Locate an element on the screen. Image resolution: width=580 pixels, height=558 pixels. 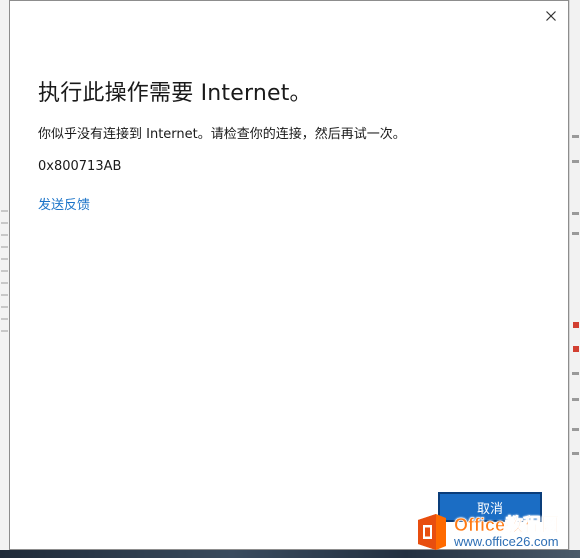
close-icon is located at coordinates (551, 16).